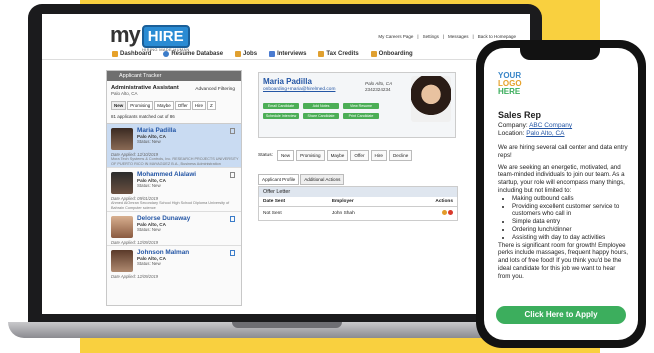  Describe the element at coordinates (373, 54) in the screenshot. I see `clipboard-icon` at that location.